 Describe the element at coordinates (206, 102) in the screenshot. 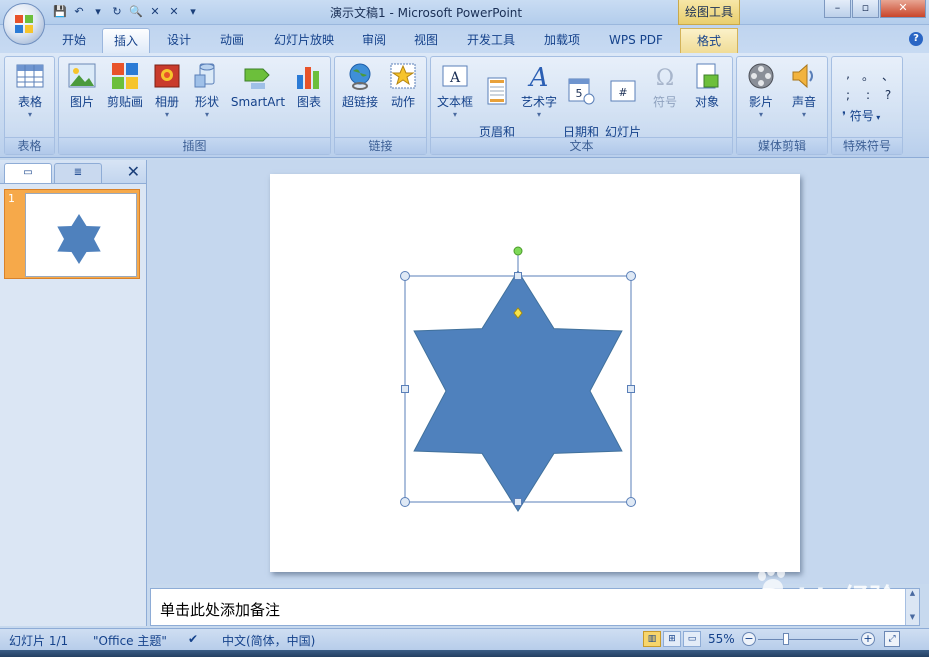

I see `shapes-label: 形状` at that location.